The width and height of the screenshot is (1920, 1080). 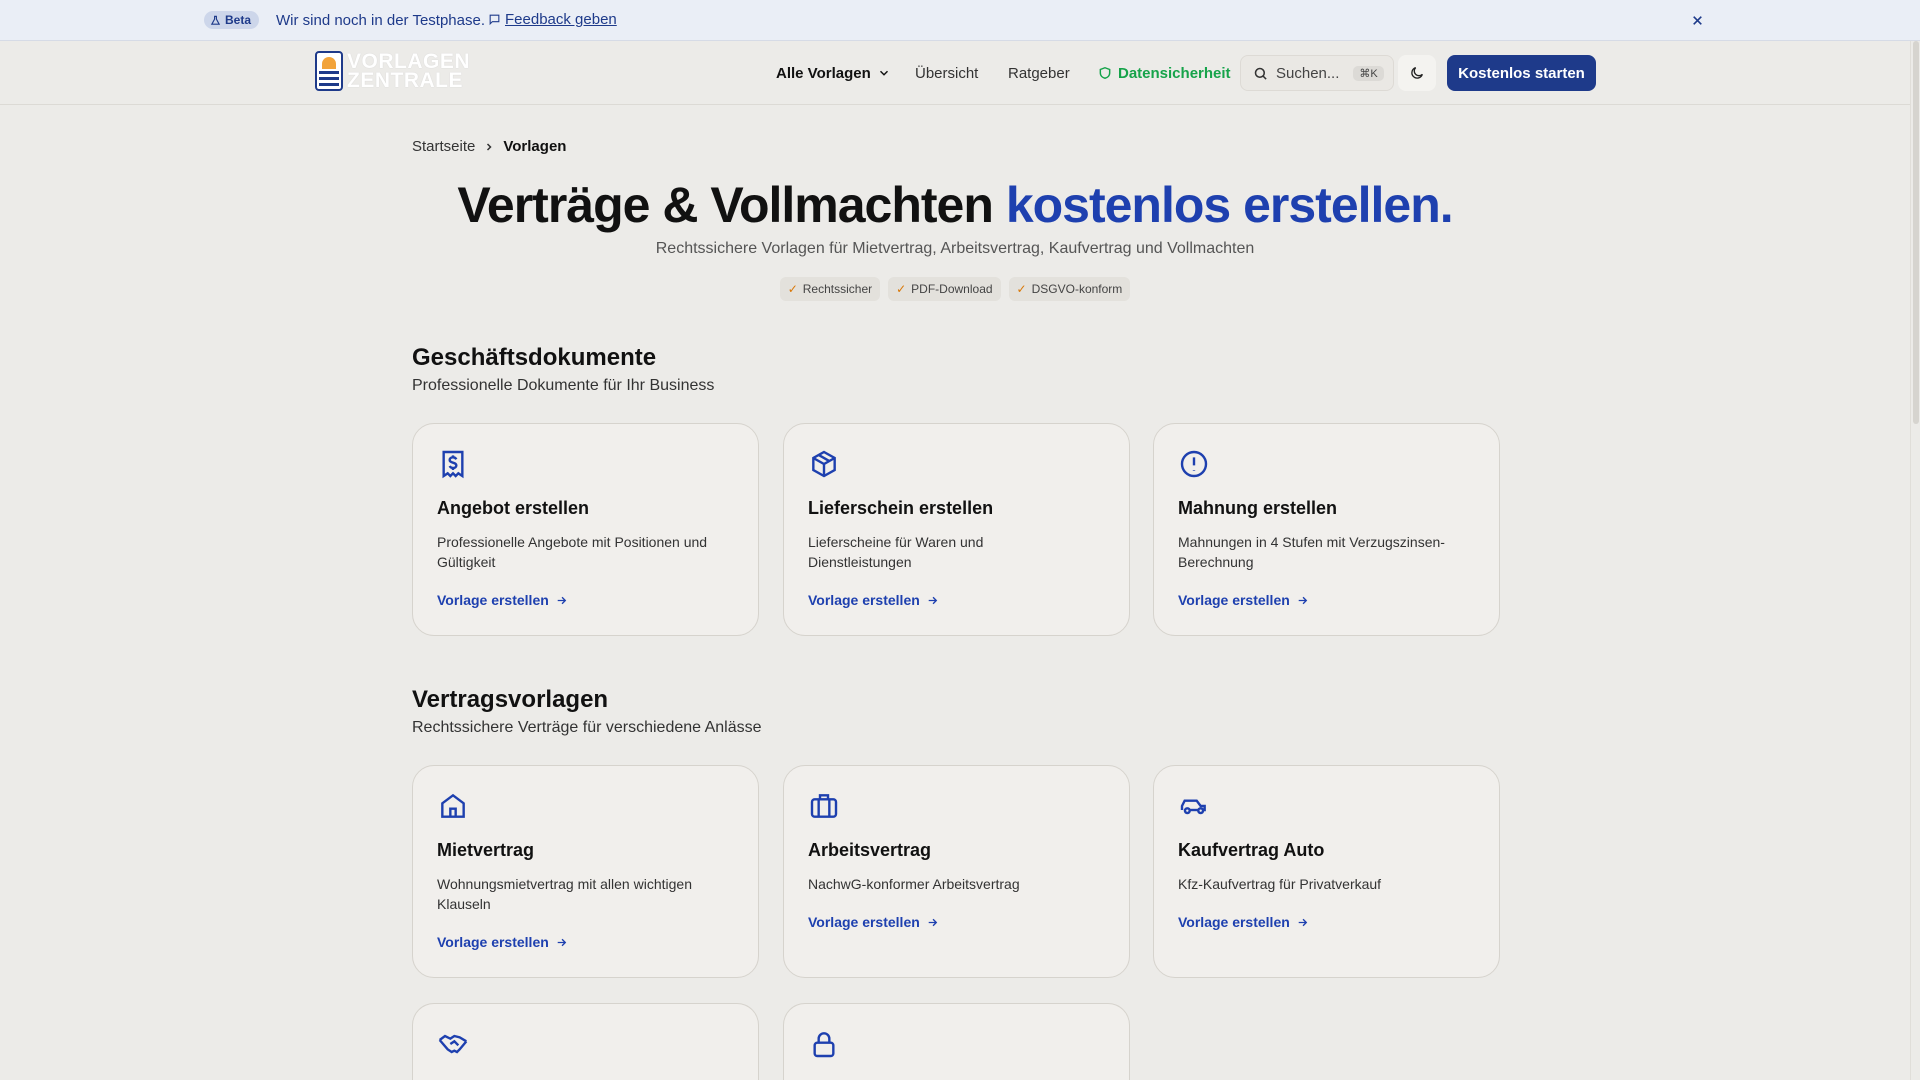 What do you see at coordinates (486, 850) in the screenshot?
I see `card-title: Mietvertrag` at bounding box center [486, 850].